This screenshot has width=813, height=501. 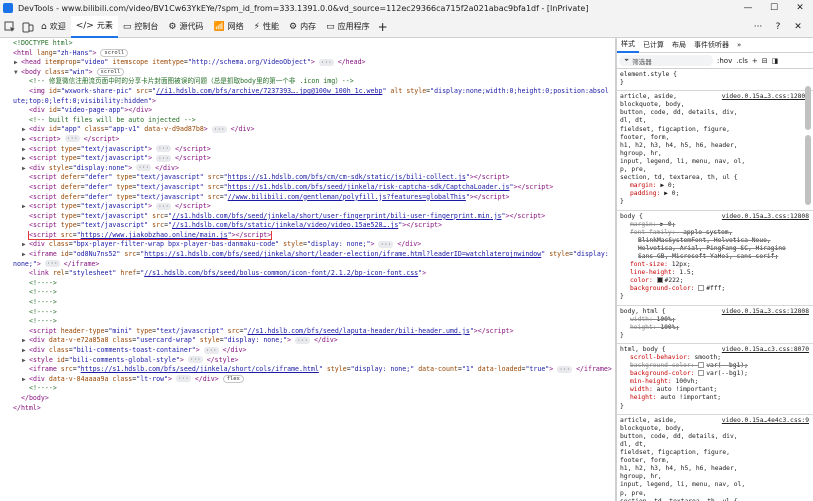 What do you see at coordinates (715, 249) in the screenshot?
I see `css-property: Helvetica, Arial, PingFang SC, Hiragino` at bounding box center [715, 249].